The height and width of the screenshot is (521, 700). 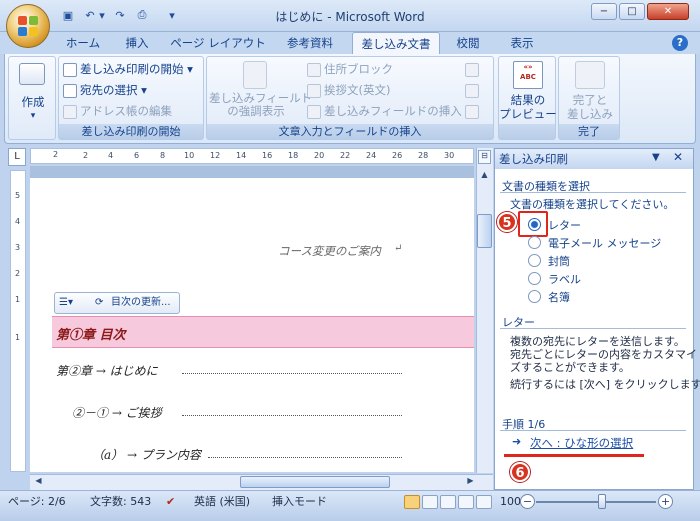 I want to click on tab-selector: L, so click(x=17, y=157).